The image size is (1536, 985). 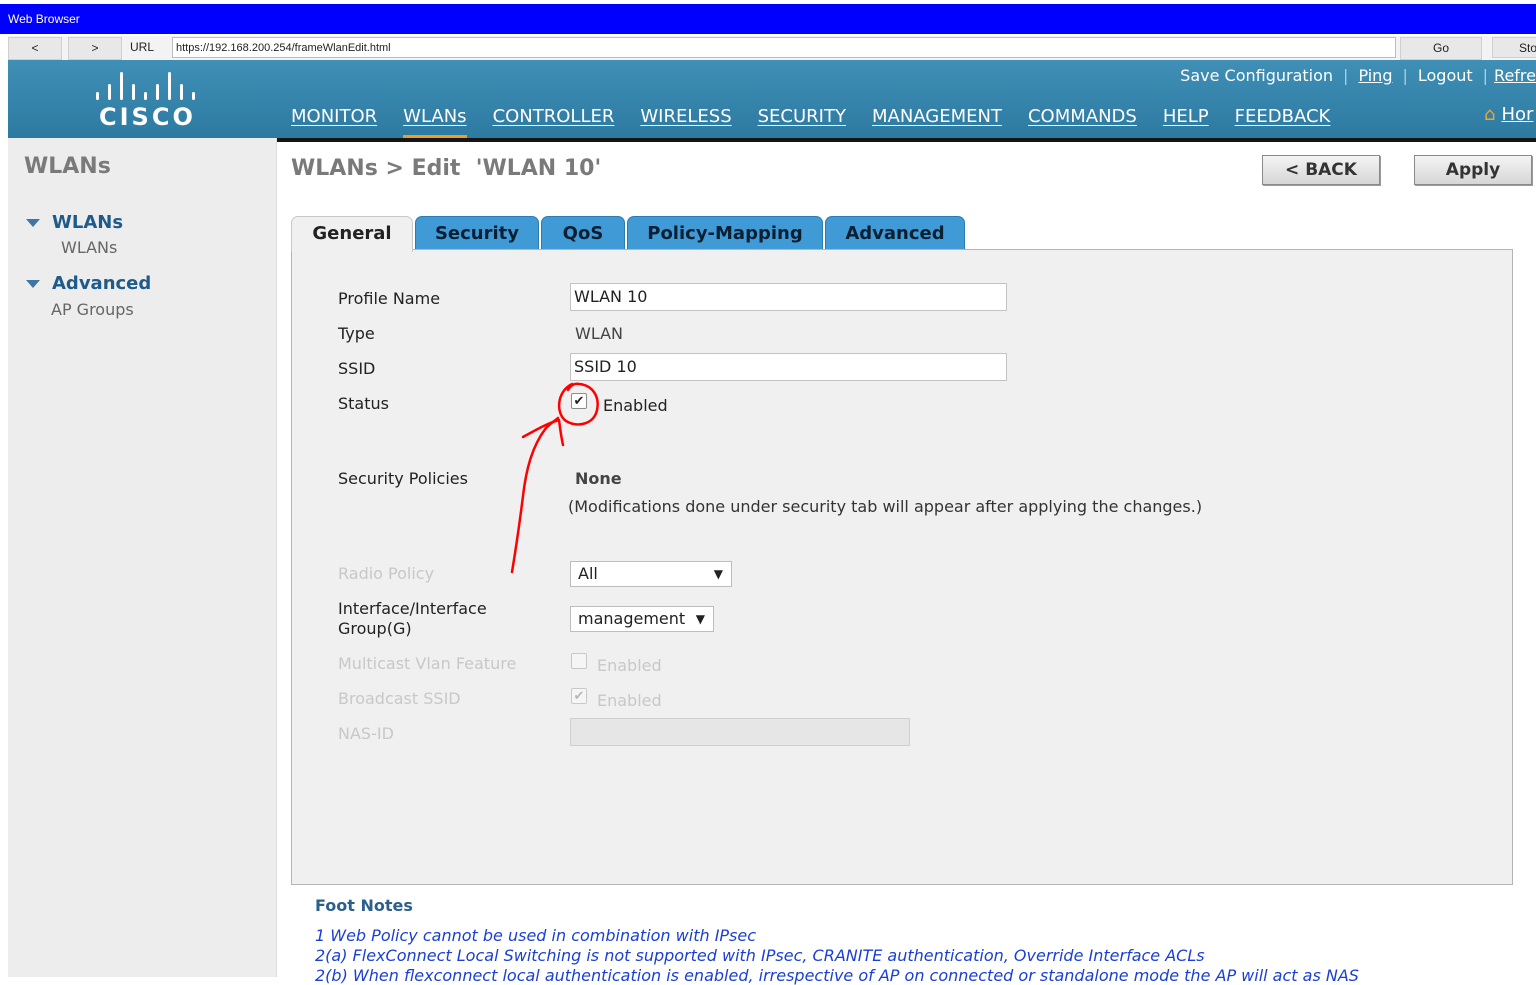 What do you see at coordinates (768, 19) in the screenshot?
I see `browser-title-bar: Web Browser` at bounding box center [768, 19].